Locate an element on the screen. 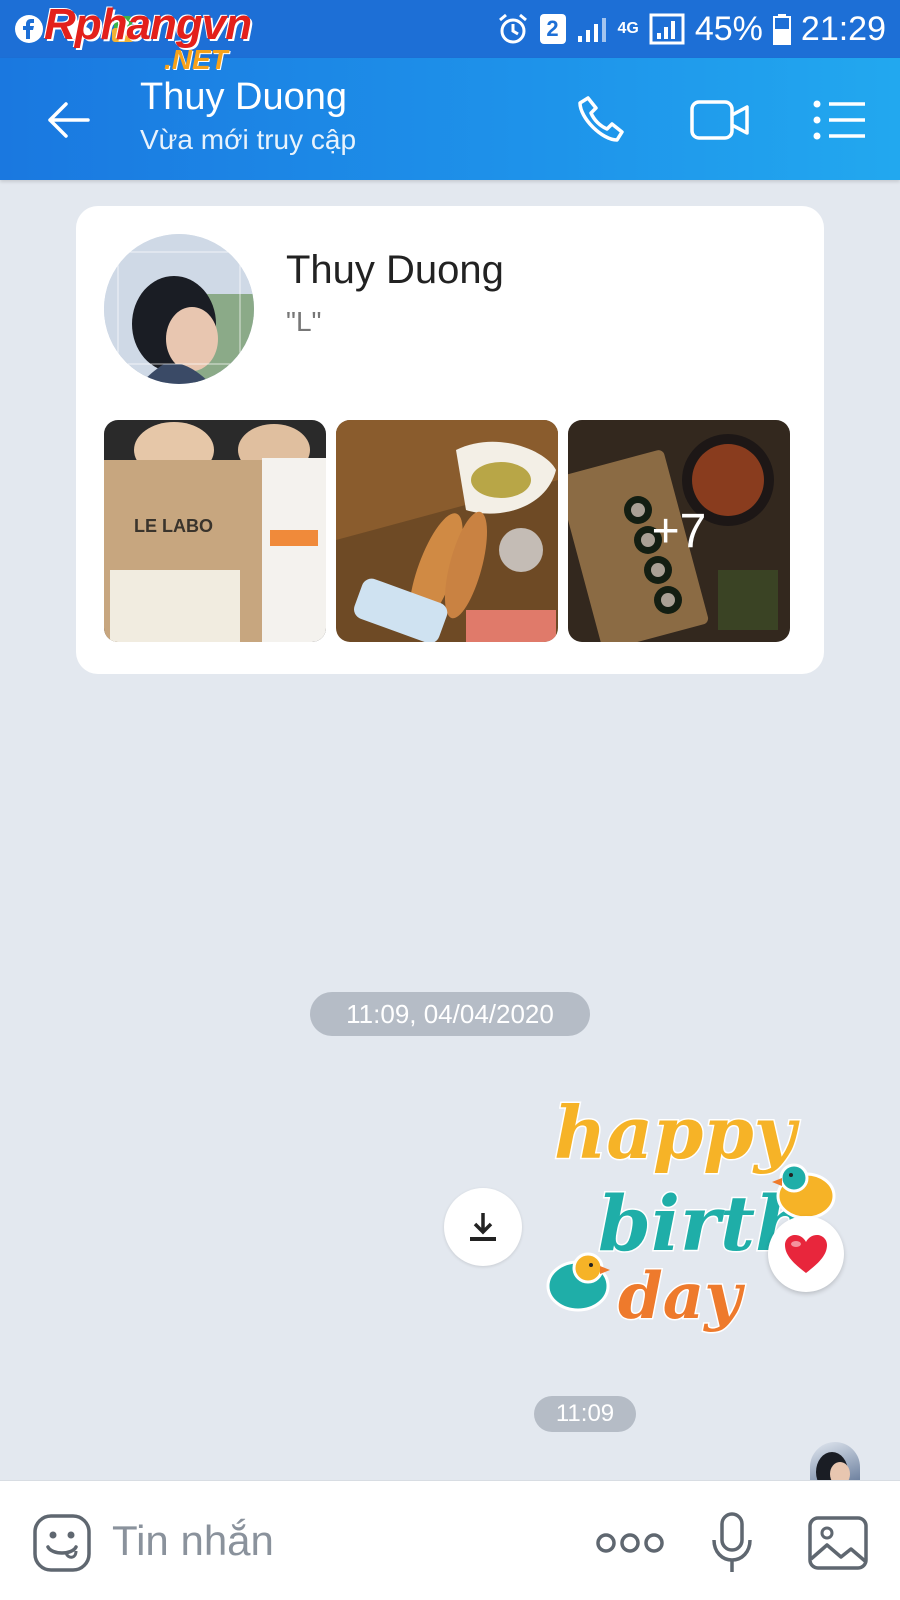  back-arrow-icon is located at coordinates (69, 120).